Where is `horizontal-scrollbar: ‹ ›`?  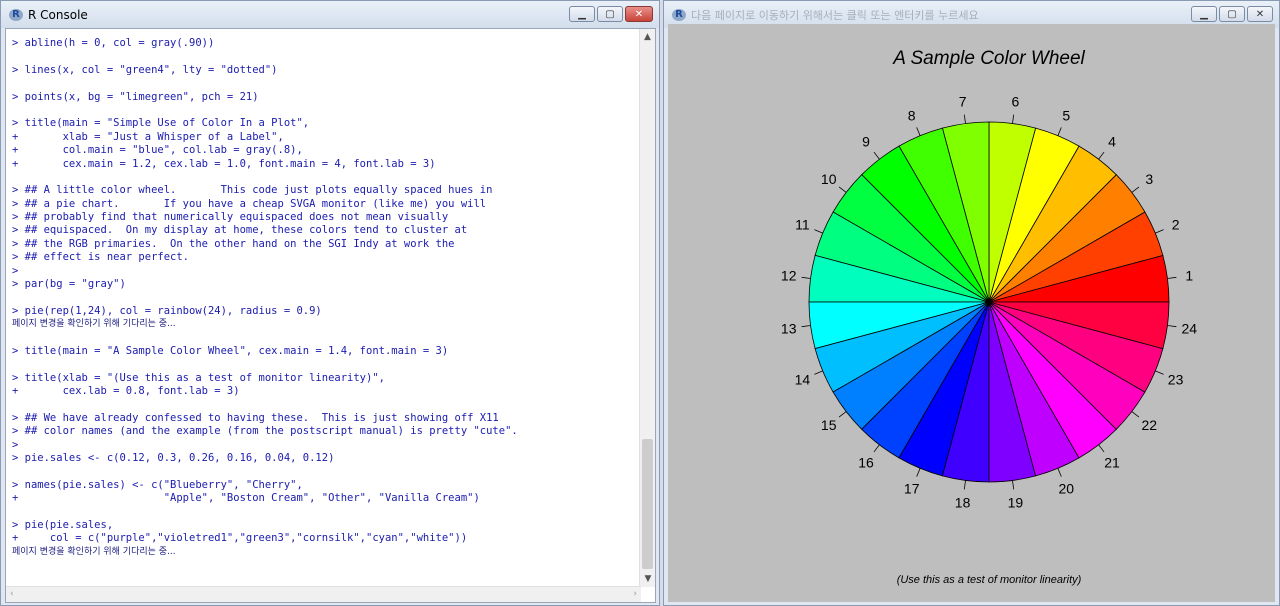 horizontal-scrollbar: ‹ › is located at coordinates (323, 594).